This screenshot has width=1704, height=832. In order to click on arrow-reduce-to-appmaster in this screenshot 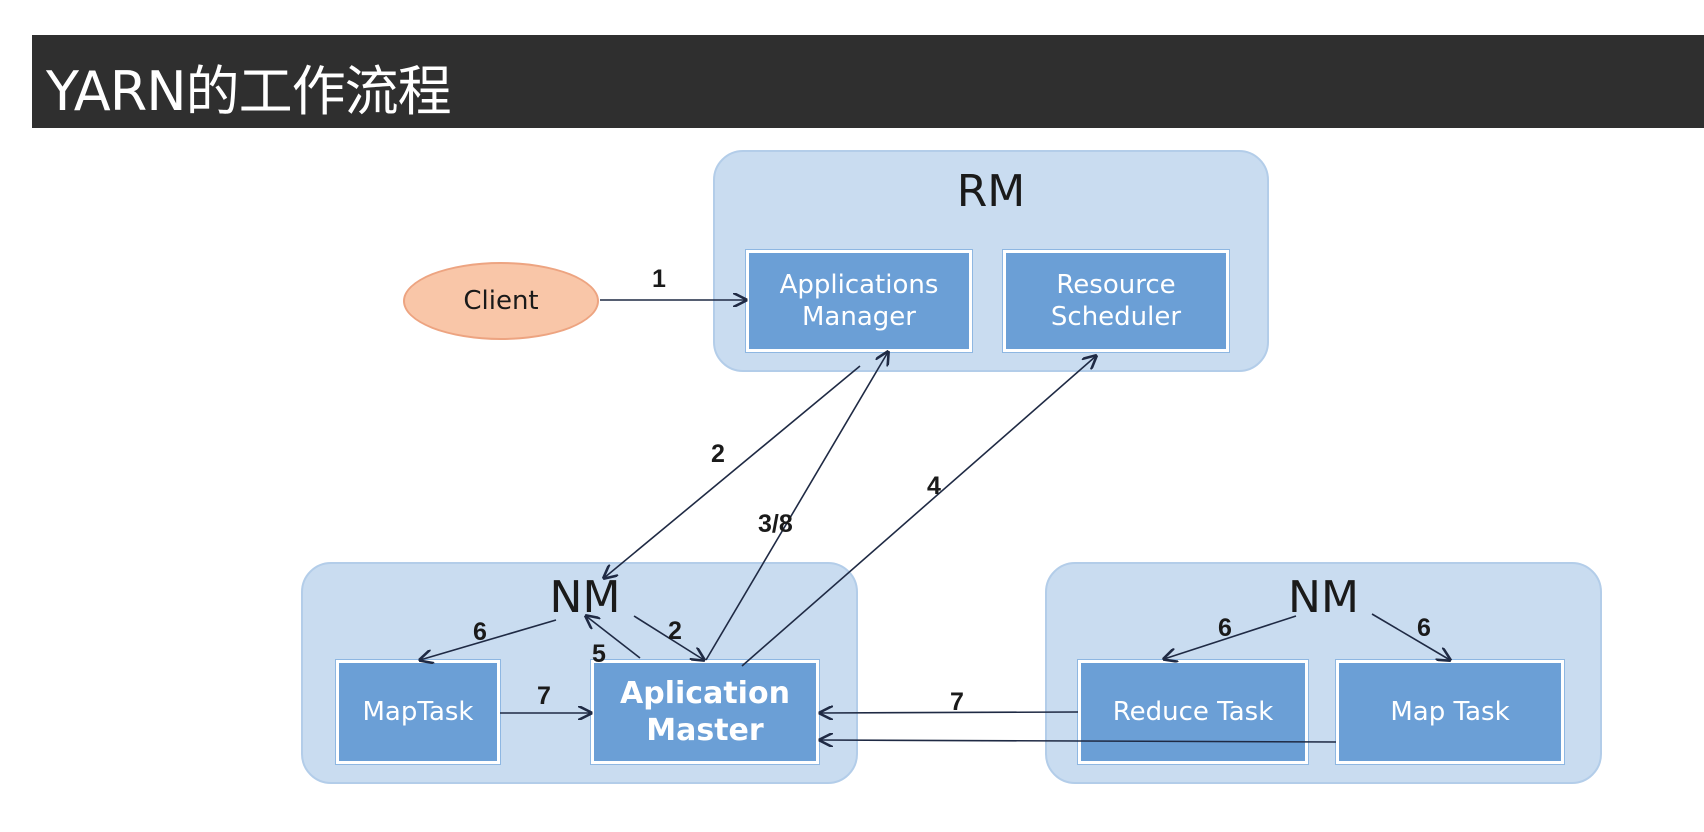, I will do `click(949, 712)`.